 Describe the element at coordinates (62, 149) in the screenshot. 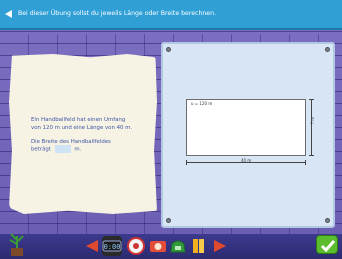

I see `answer-input` at that location.